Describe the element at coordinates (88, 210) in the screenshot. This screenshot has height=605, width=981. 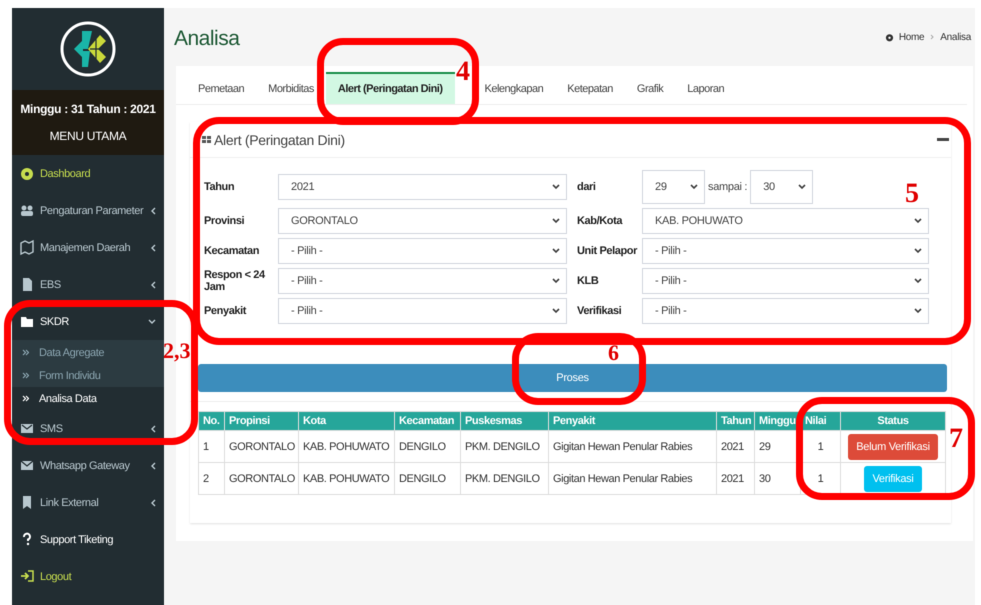
I see `sidebar-item: Pengaturan Parameter` at that location.